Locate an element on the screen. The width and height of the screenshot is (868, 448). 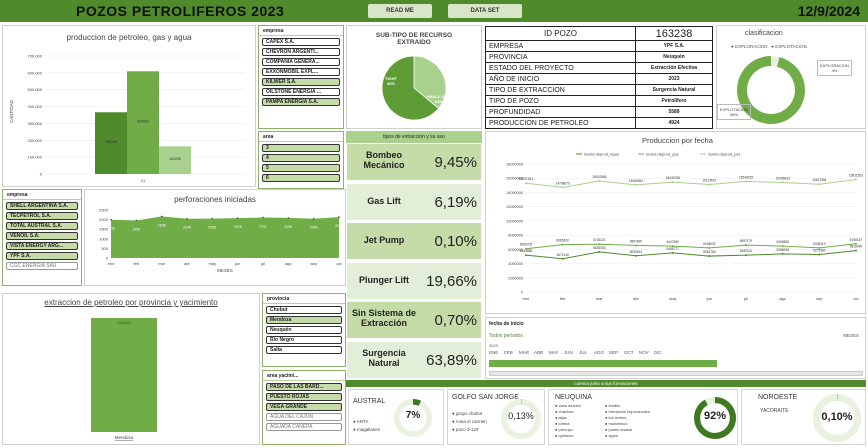
perf-xtick: ene is located at coordinates (111, 263).